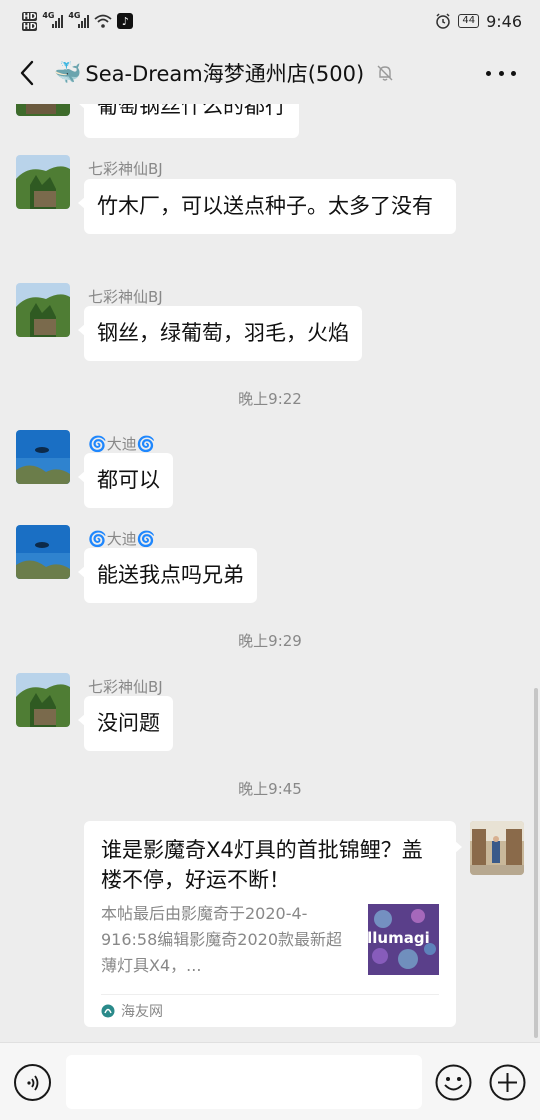  Describe the element at coordinates (488, 73) in the screenshot. I see `more-icon` at that location.